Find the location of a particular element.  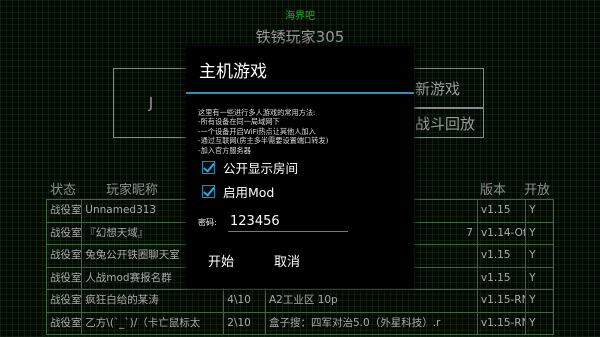

top-badge: 海界吧 is located at coordinates (300, 16).